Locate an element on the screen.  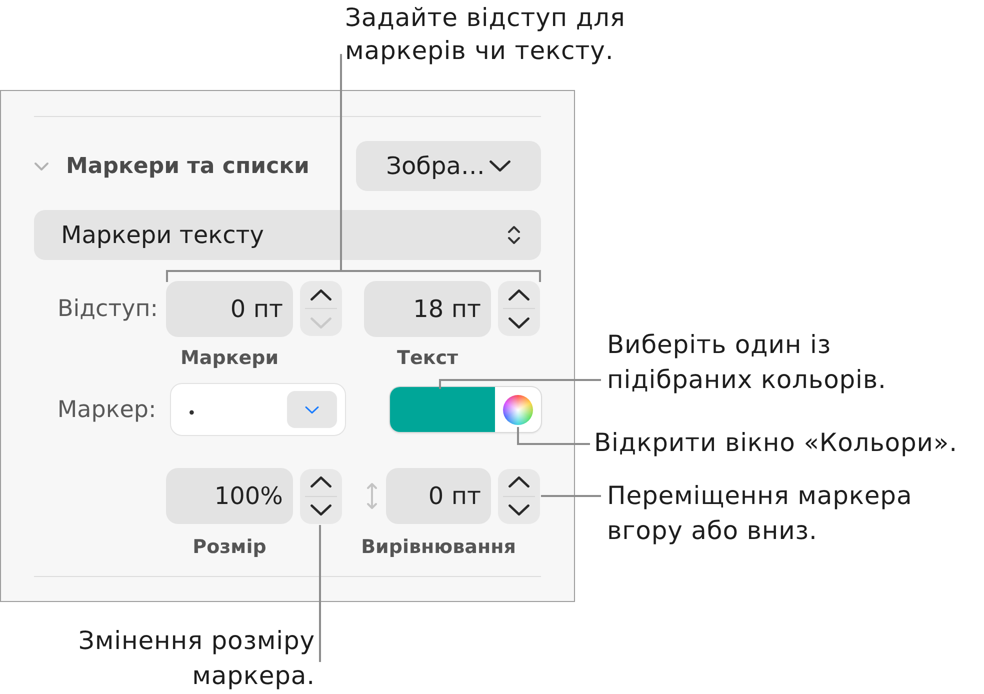
leader-line is located at coordinates (571, 496).